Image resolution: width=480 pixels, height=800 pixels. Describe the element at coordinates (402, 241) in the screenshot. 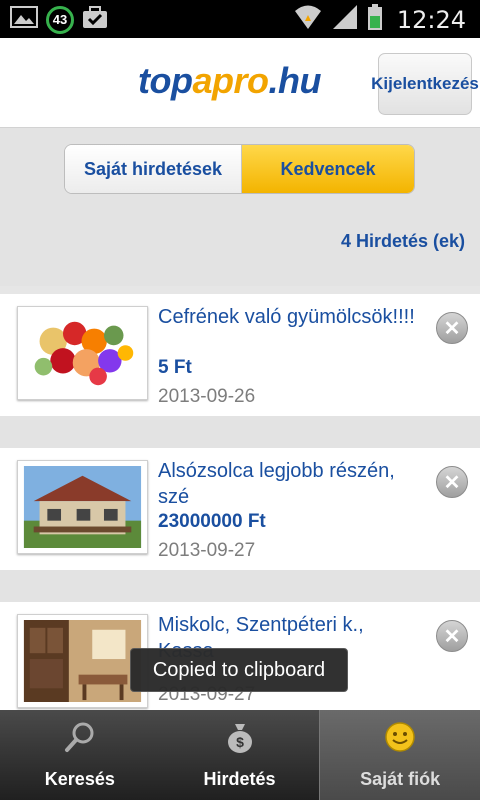

I see `ad-count: 4 Hirdetés (ek)` at that location.